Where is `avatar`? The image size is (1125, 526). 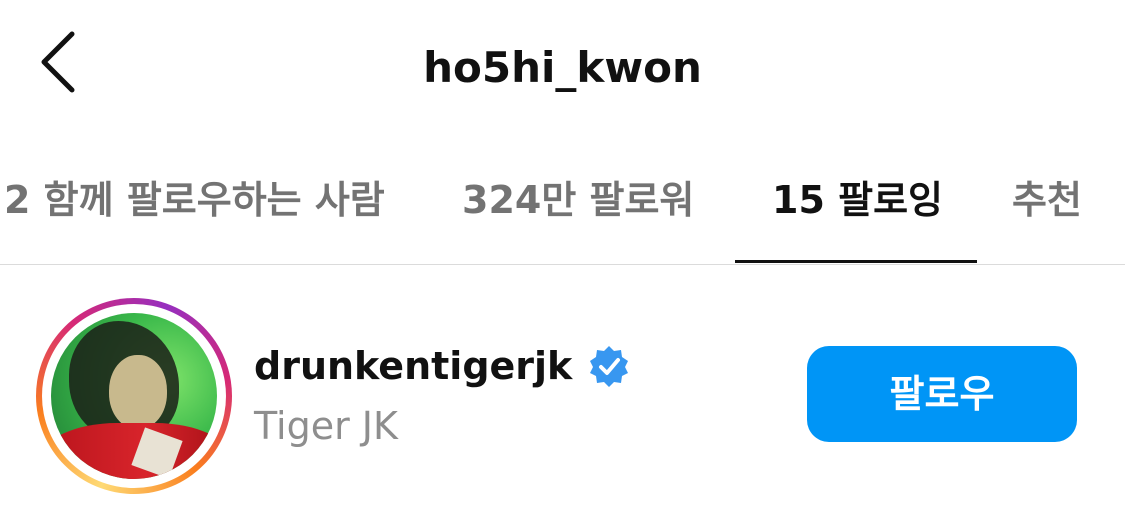
avatar is located at coordinates (134, 396).